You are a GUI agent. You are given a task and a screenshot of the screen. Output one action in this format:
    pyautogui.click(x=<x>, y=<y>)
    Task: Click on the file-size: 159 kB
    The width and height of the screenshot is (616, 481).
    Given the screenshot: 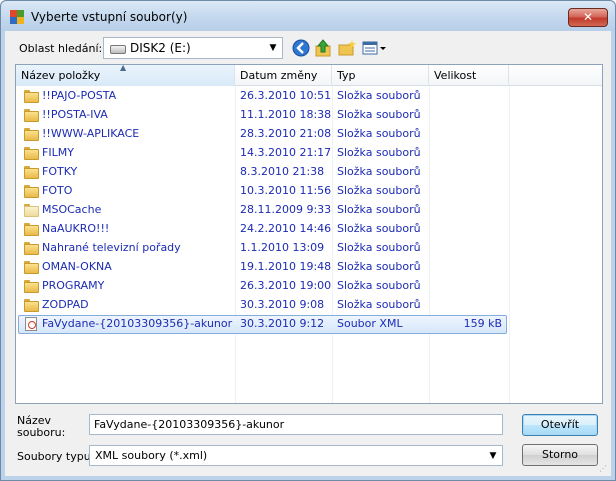 What is the action you would take?
    pyautogui.click(x=482, y=323)
    